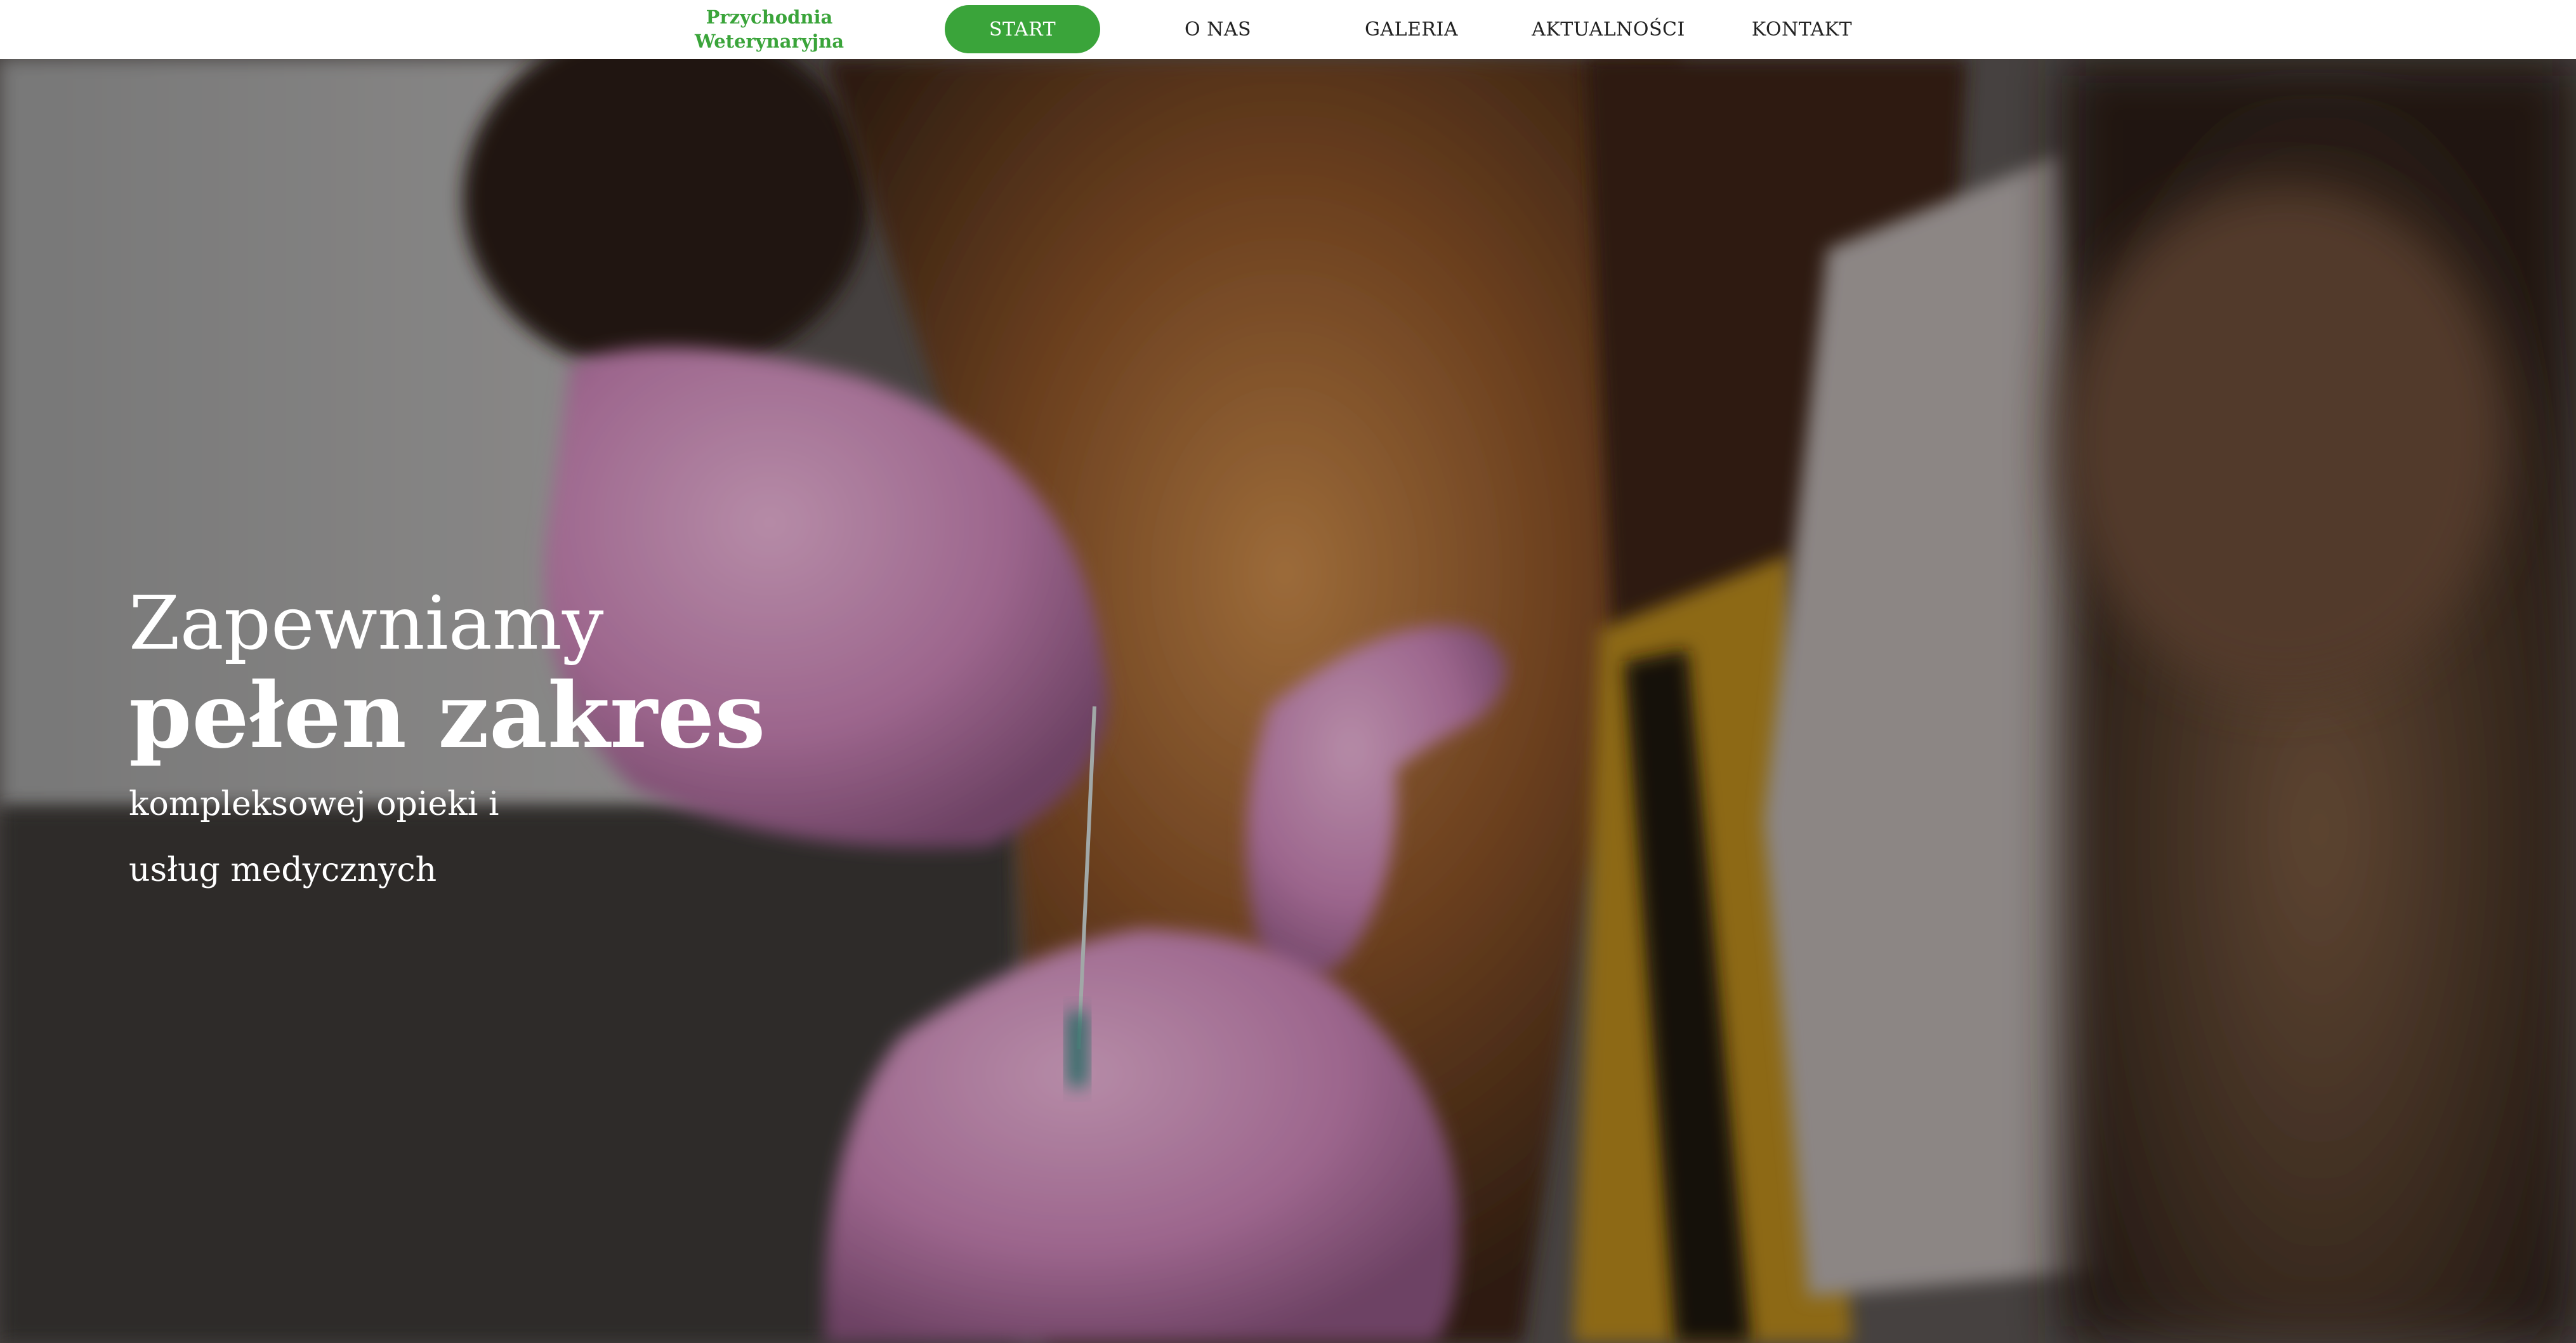 The width and height of the screenshot is (2576, 1343). What do you see at coordinates (769, 17) in the screenshot?
I see `brand-line-1: Przychodnia` at bounding box center [769, 17].